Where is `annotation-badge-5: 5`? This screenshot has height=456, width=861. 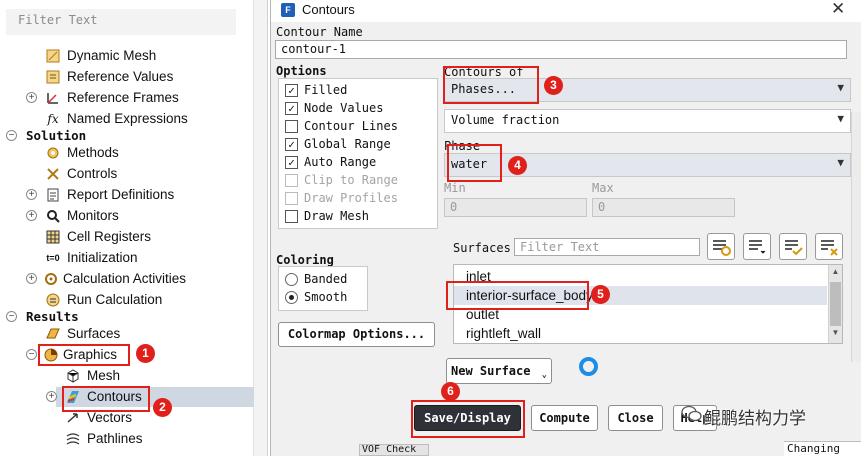 annotation-badge-5: 5 is located at coordinates (600, 294).